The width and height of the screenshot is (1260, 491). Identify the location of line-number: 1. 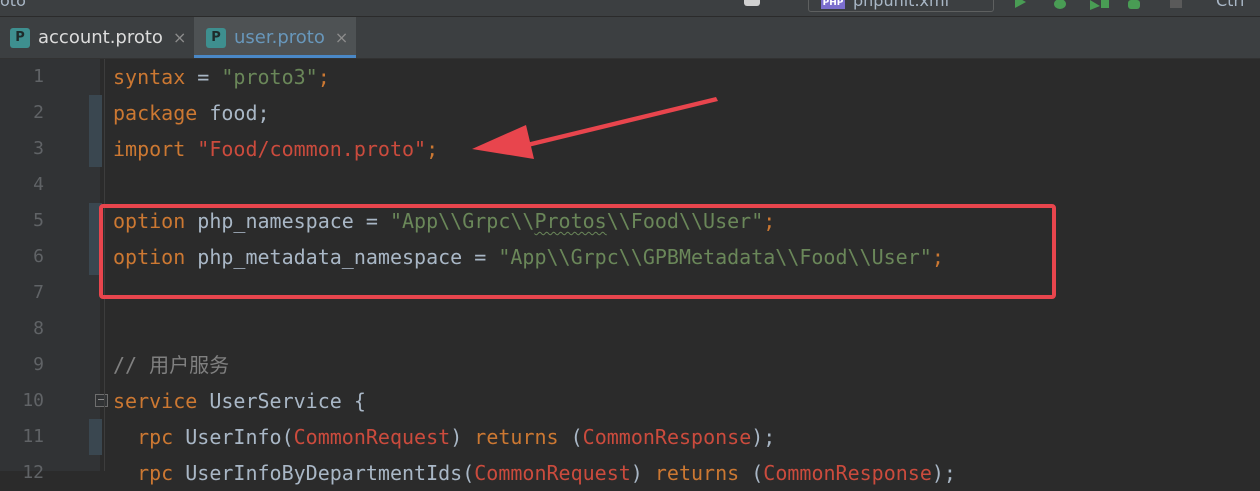
(38, 76).